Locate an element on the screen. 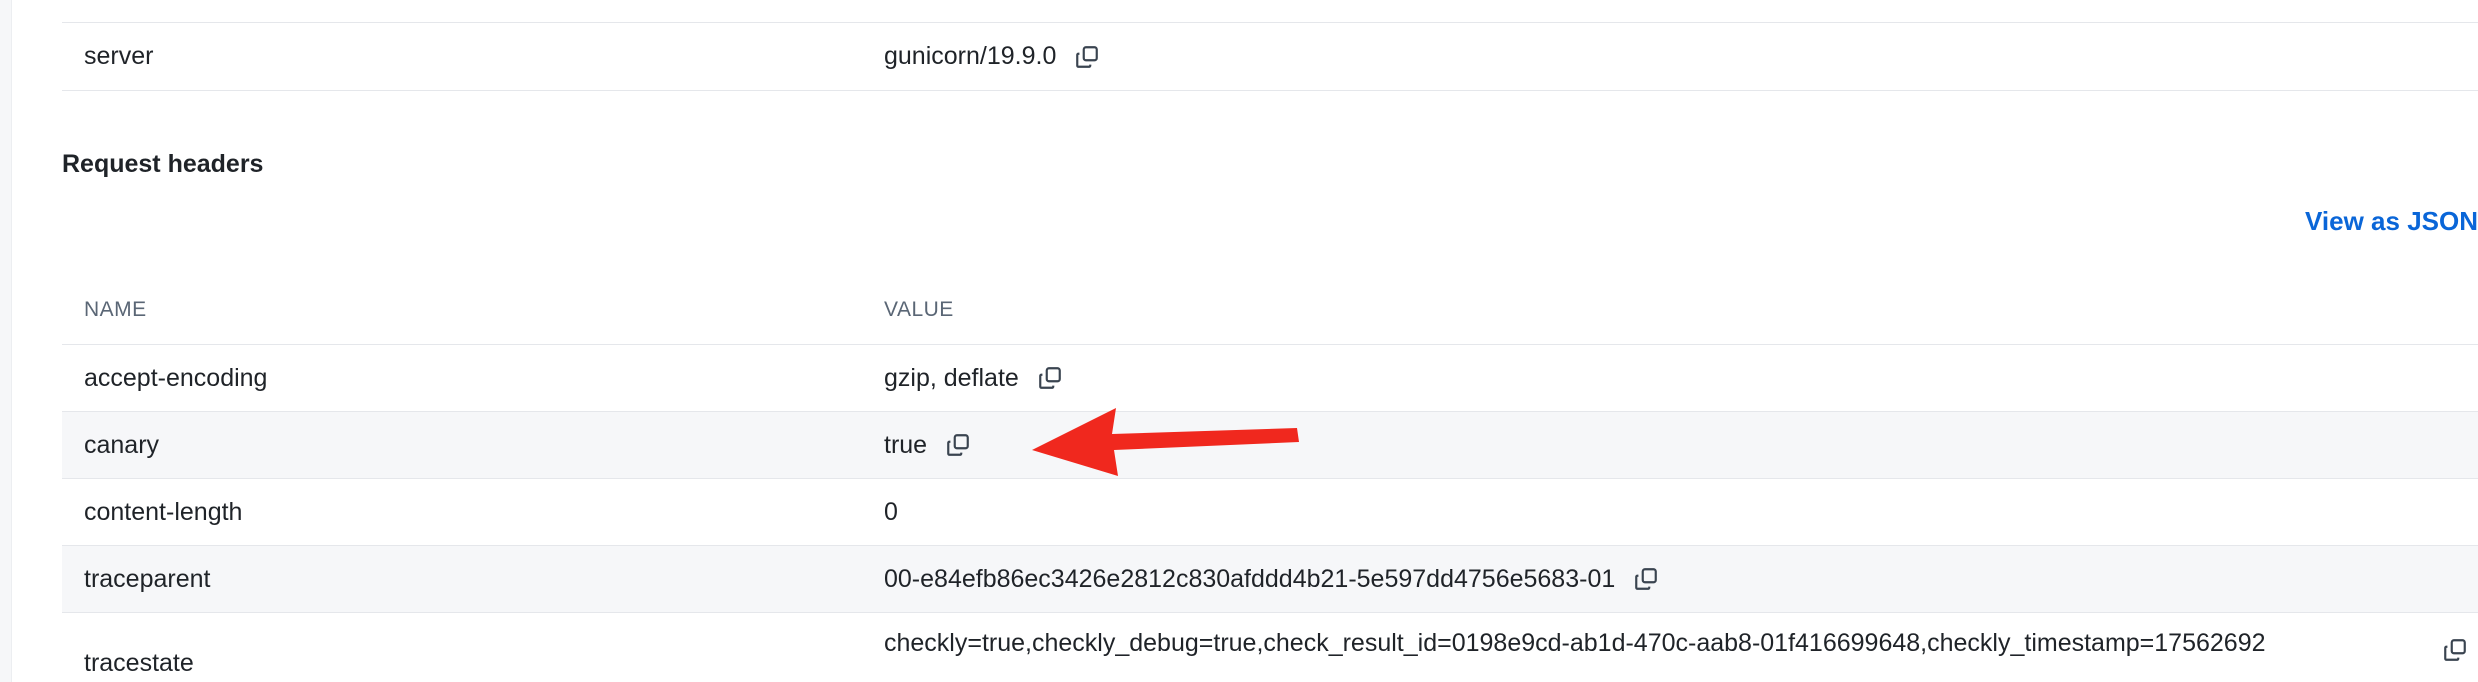 The image size is (2478, 682). header-name: accept-encoding is located at coordinates (176, 377).